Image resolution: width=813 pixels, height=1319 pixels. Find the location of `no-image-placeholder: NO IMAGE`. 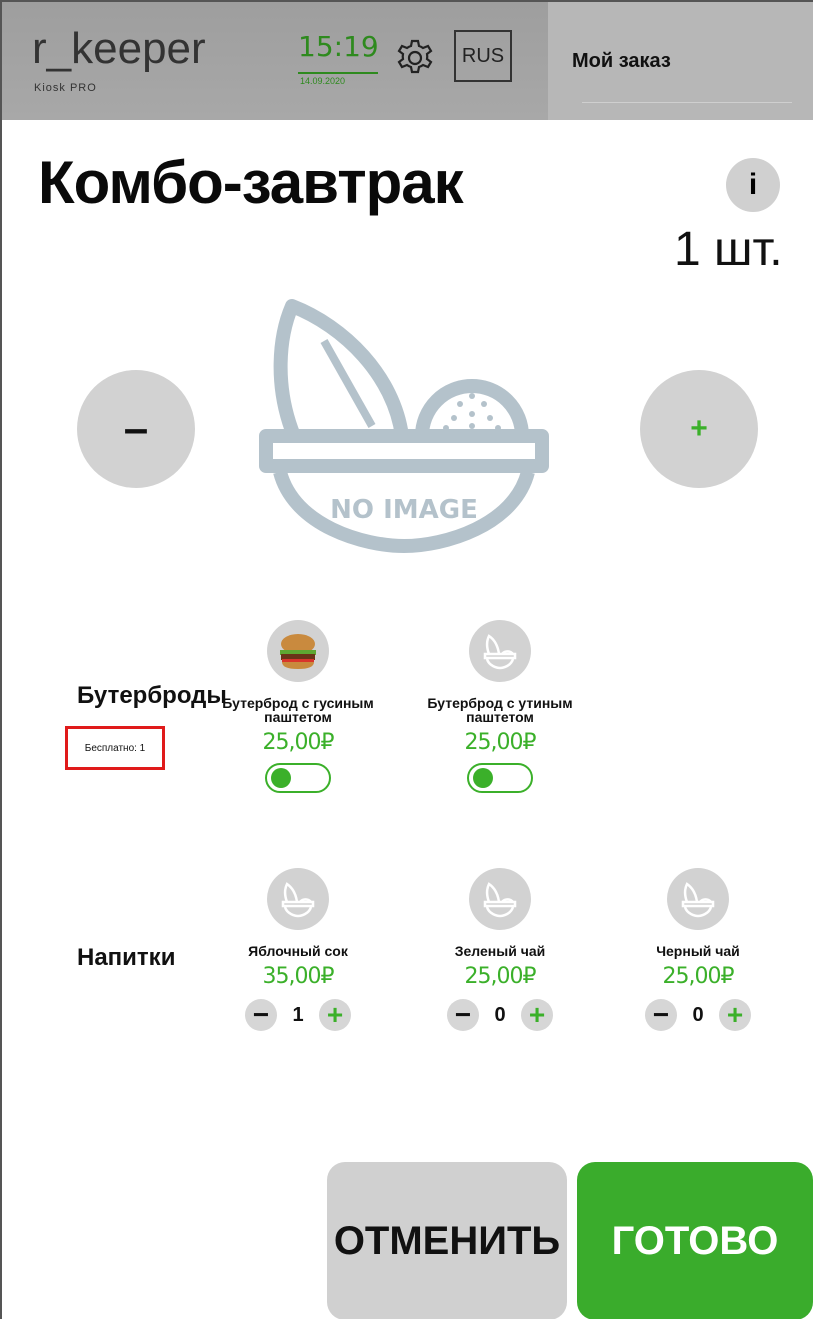

no-image-placeholder: NO IMAGE is located at coordinates (404, 426).